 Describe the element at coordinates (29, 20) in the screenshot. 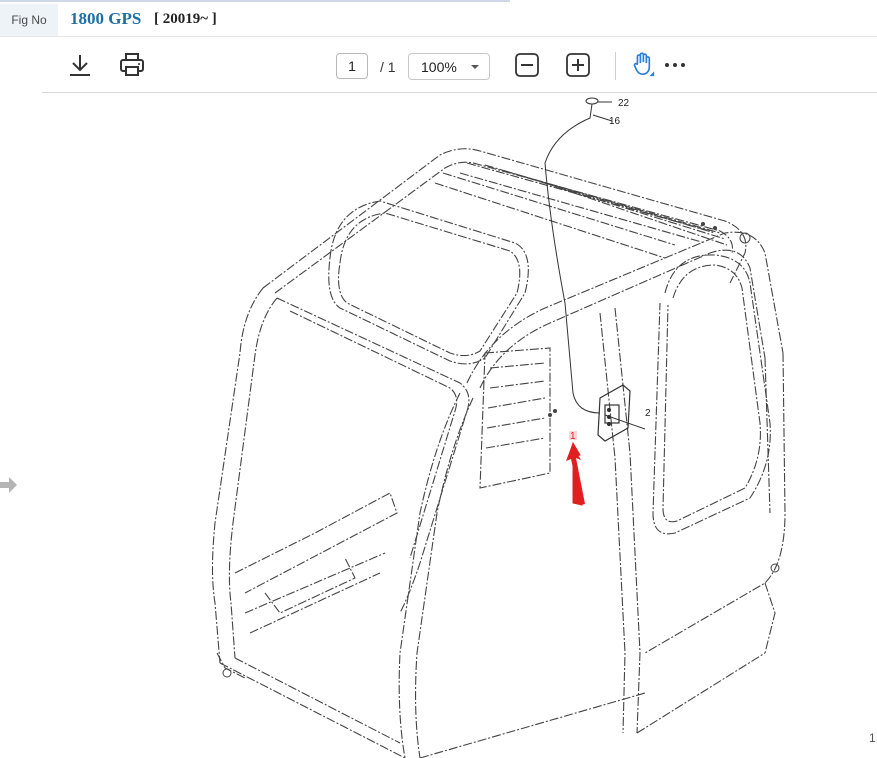

I see `fig-no-tab: Fig No` at that location.